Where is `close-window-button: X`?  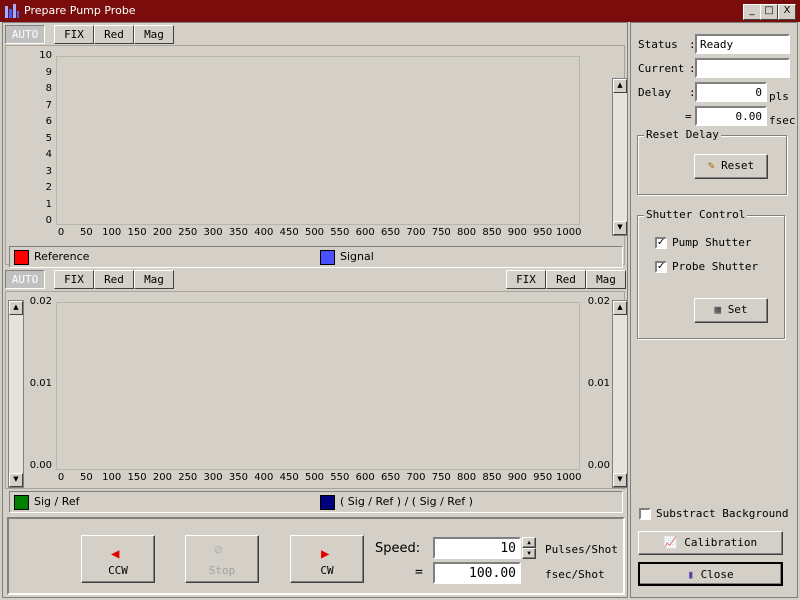 close-window-button: X is located at coordinates (787, 12).